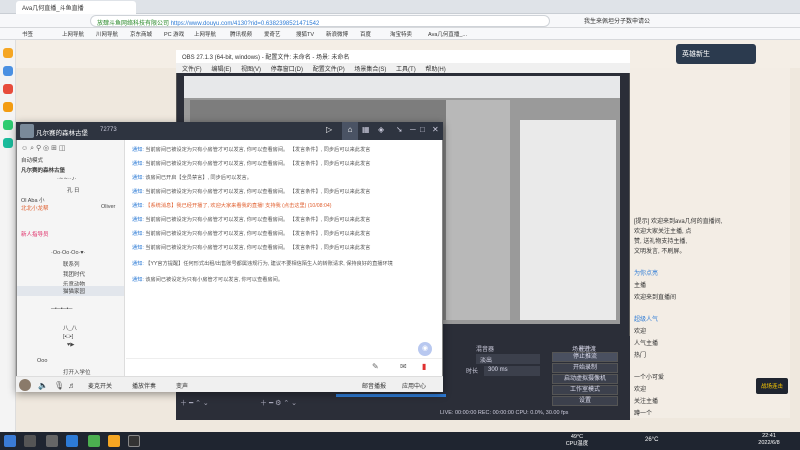  I want to click on settings-button: 设置, so click(585, 401).